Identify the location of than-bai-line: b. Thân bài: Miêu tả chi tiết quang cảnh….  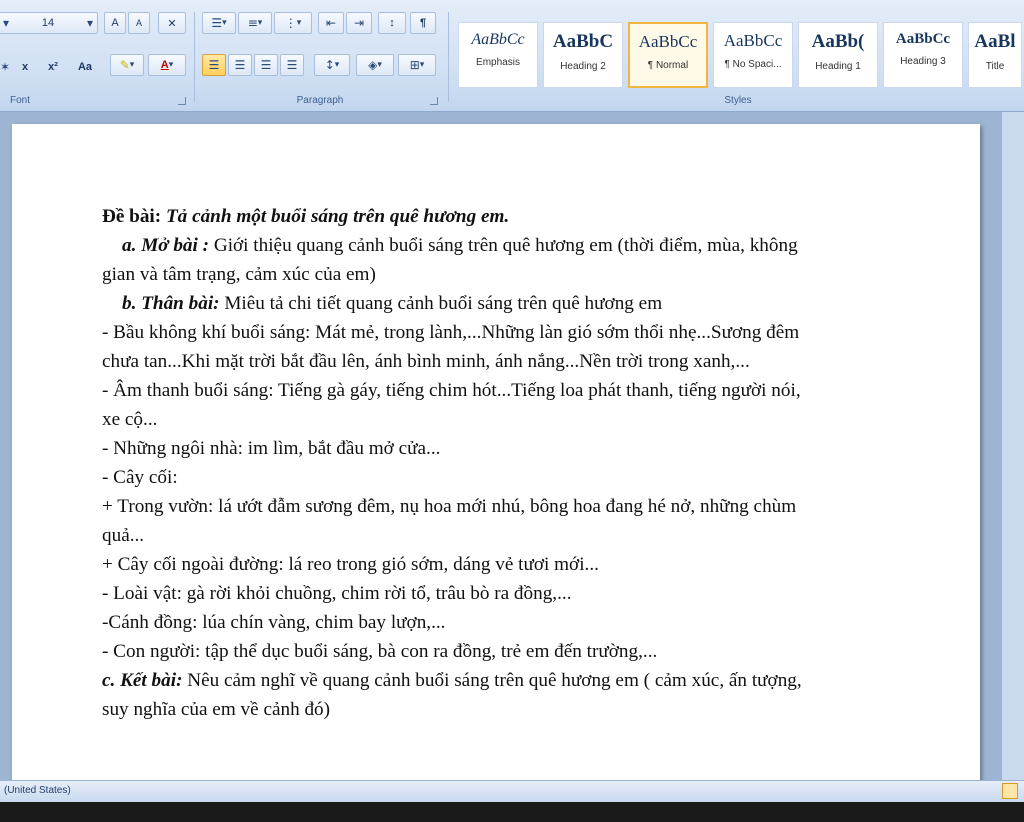
(517, 303).